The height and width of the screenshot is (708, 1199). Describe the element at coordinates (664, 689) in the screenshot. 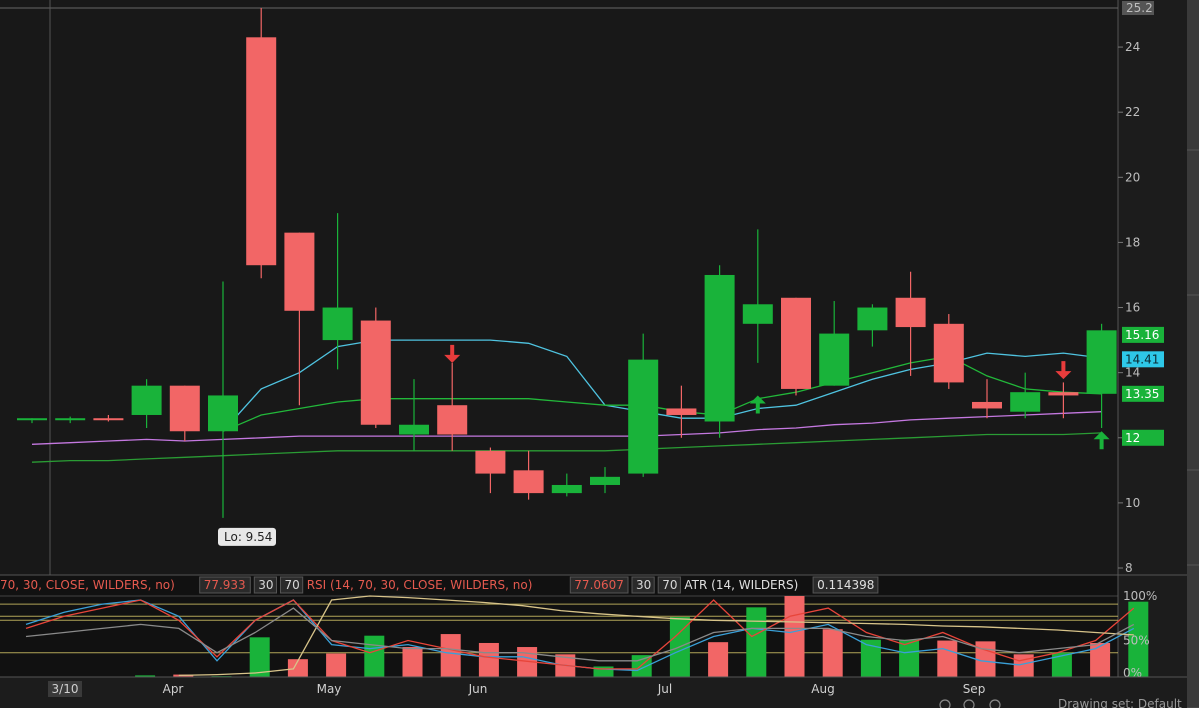

I see `month-tick-label: Jul` at that location.